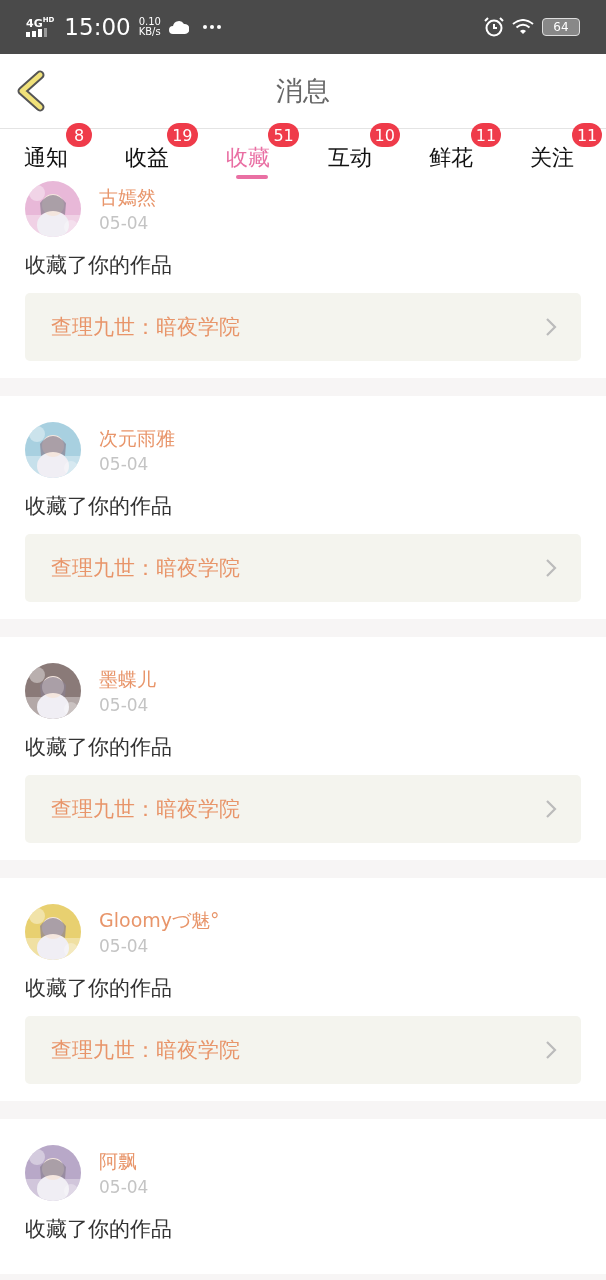 This screenshot has height=1280, width=606. Describe the element at coordinates (561, 27) in the screenshot. I see `battery-indicator: 64` at that location.